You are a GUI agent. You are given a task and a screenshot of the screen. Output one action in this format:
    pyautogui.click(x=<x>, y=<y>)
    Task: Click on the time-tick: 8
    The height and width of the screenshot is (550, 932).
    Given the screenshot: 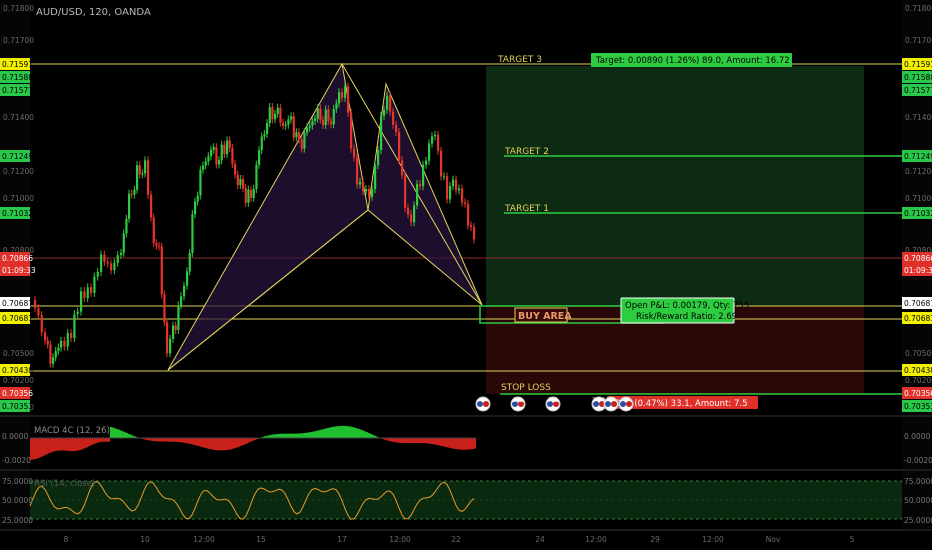 What is the action you would take?
    pyautogui.click(x=66, y=539)
    